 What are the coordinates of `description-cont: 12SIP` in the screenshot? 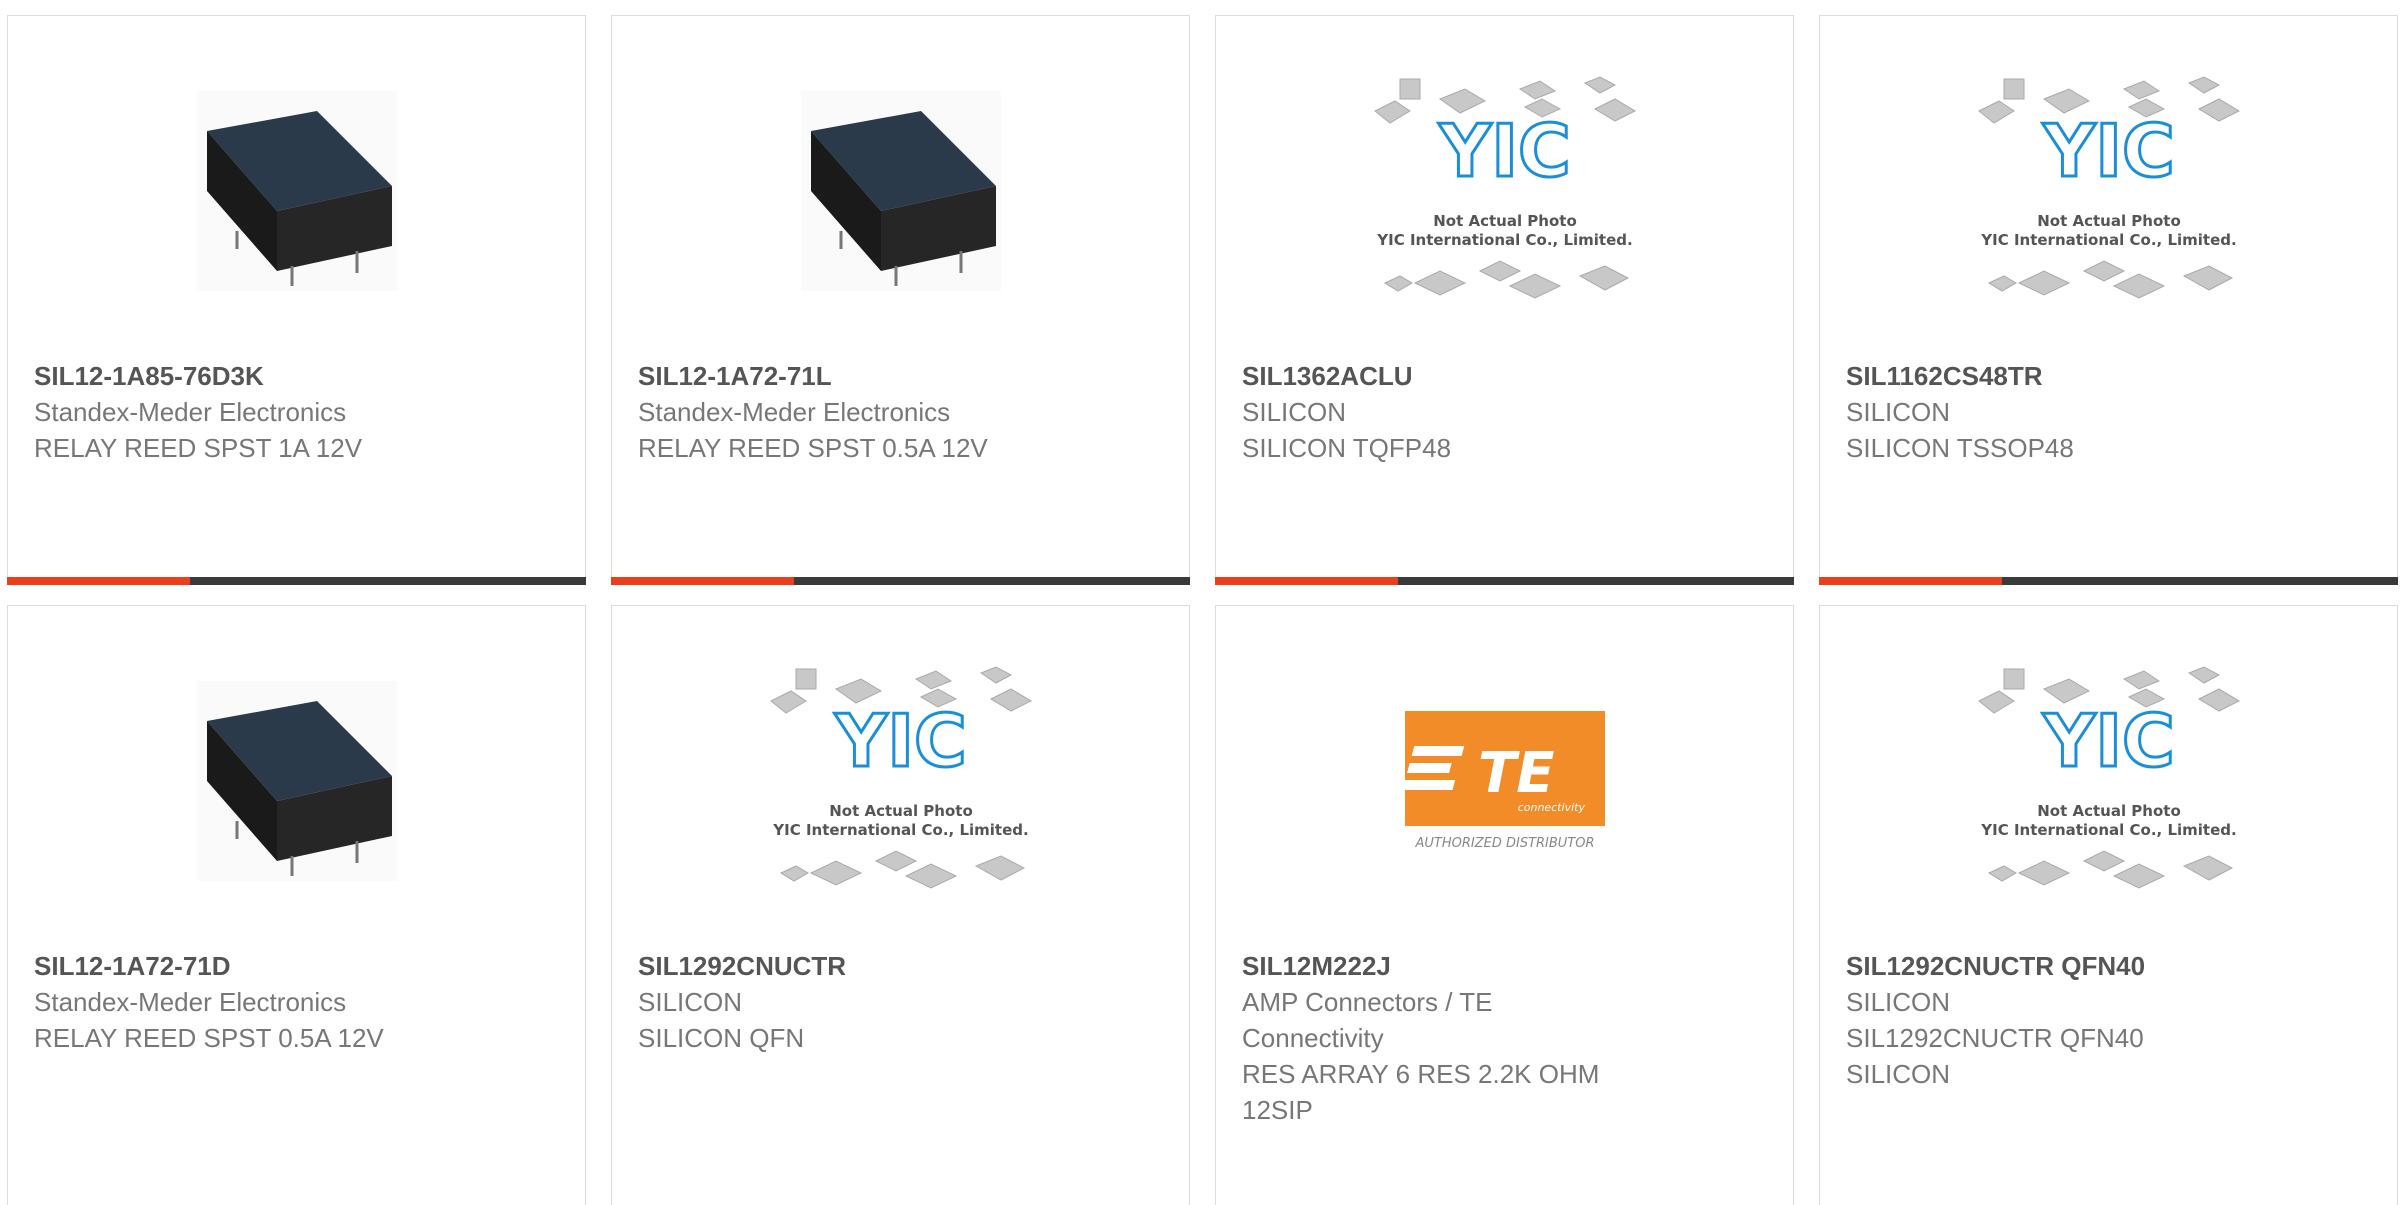 It's located at (1277, 1110).